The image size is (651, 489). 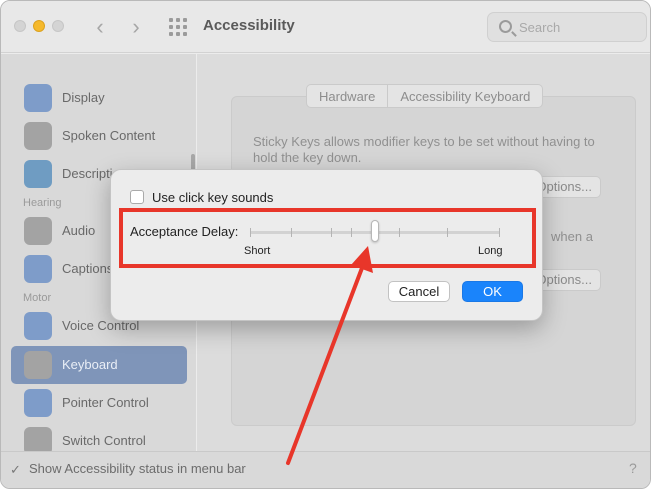 What do you see at coordinates (20, 26) in the screenshot?
I see `close-window-button` at bounding box center [20, 26].